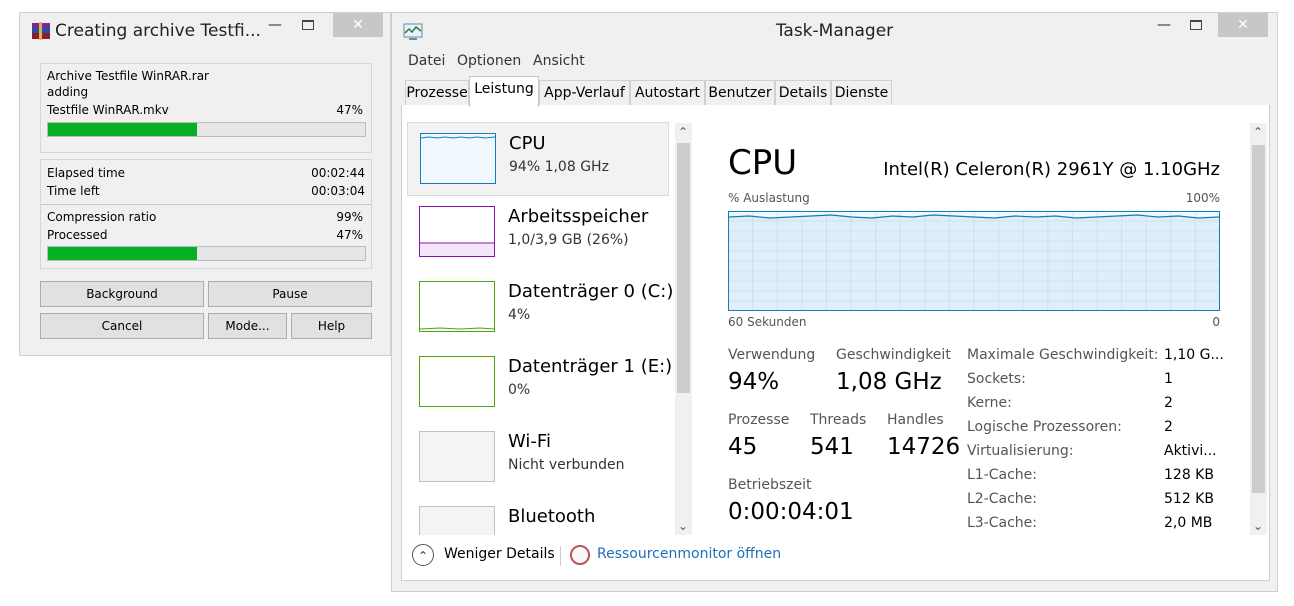  Describe the element at coordinates (423, 555) in the screenshot. I see `chevron-up-circle-icon: ⌃` at that location.